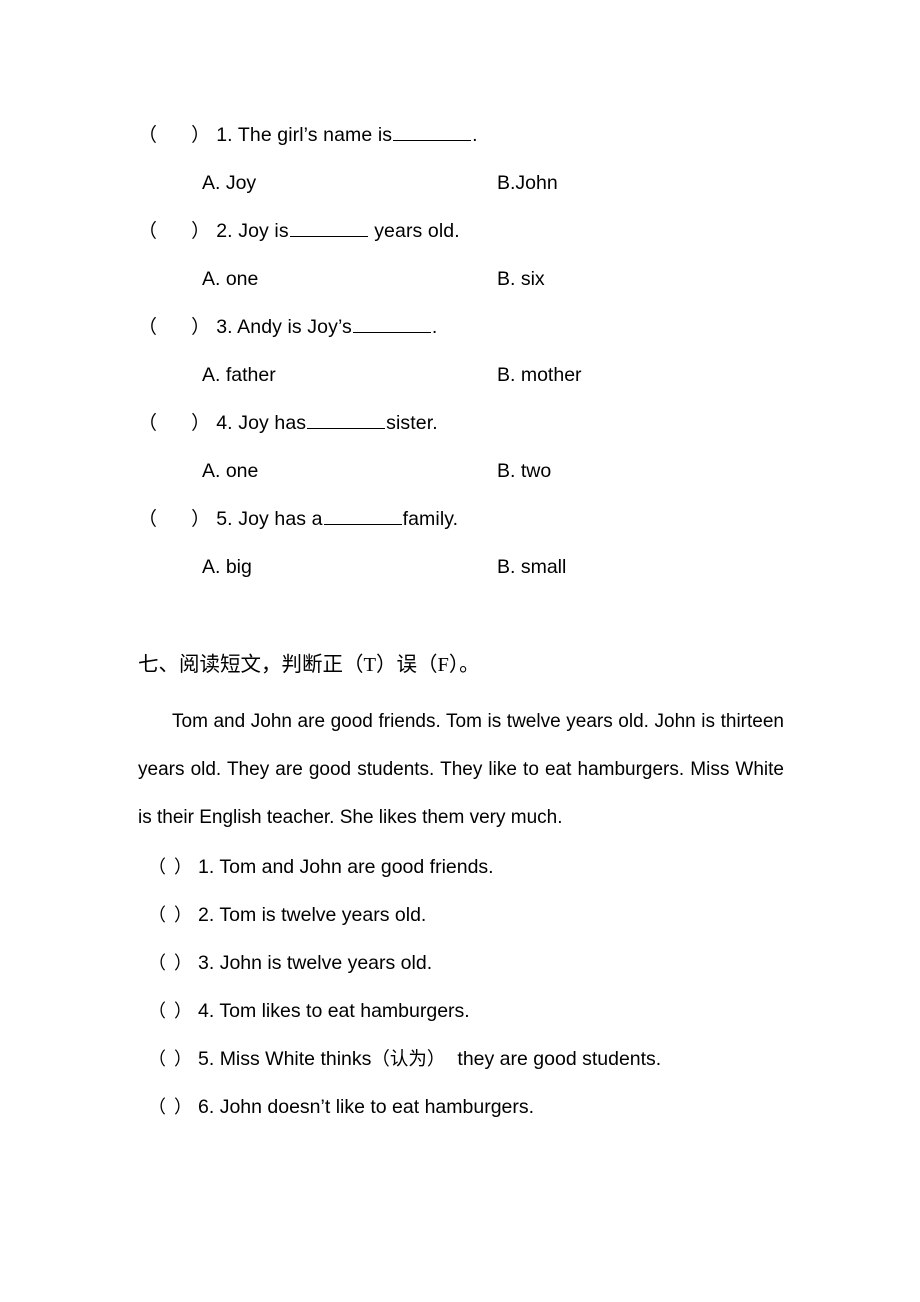 This screenshot has height=1302, width=920. I want to click on option-row: A. Joy B.John, so click(460, 183).